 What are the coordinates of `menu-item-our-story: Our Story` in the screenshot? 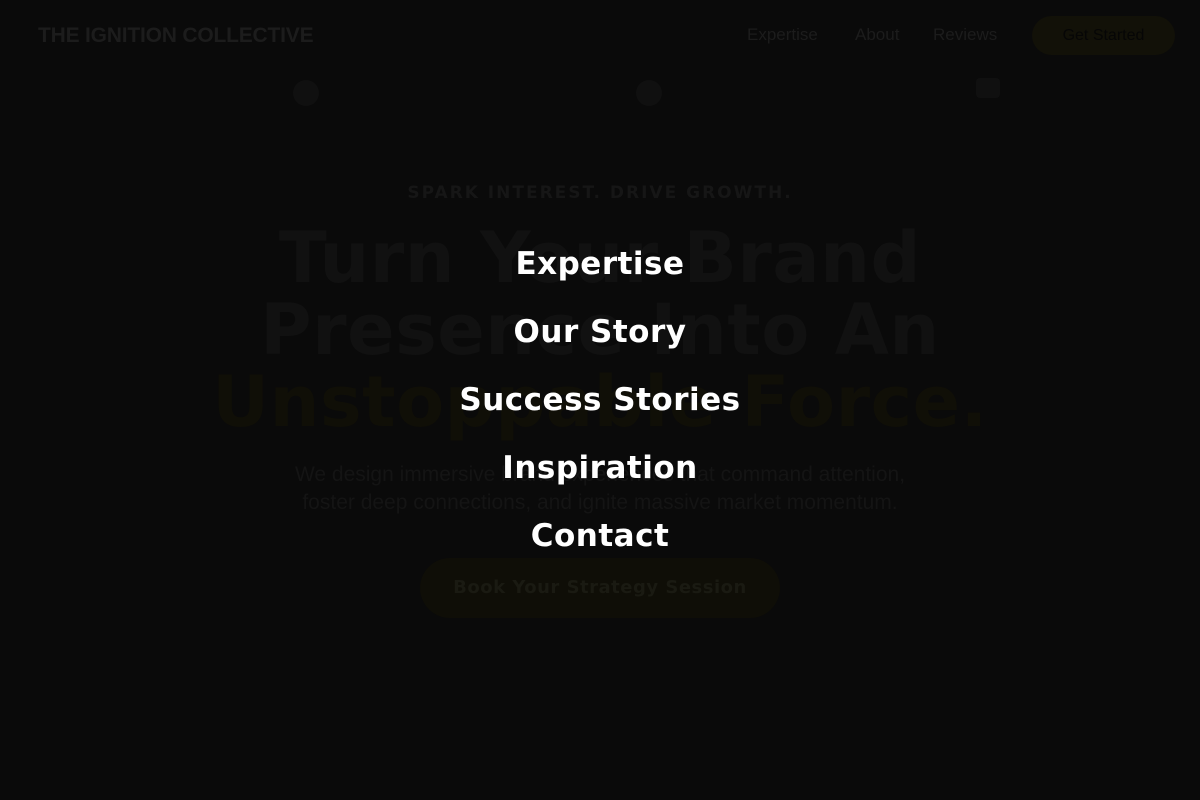 It's located at (600, 332).